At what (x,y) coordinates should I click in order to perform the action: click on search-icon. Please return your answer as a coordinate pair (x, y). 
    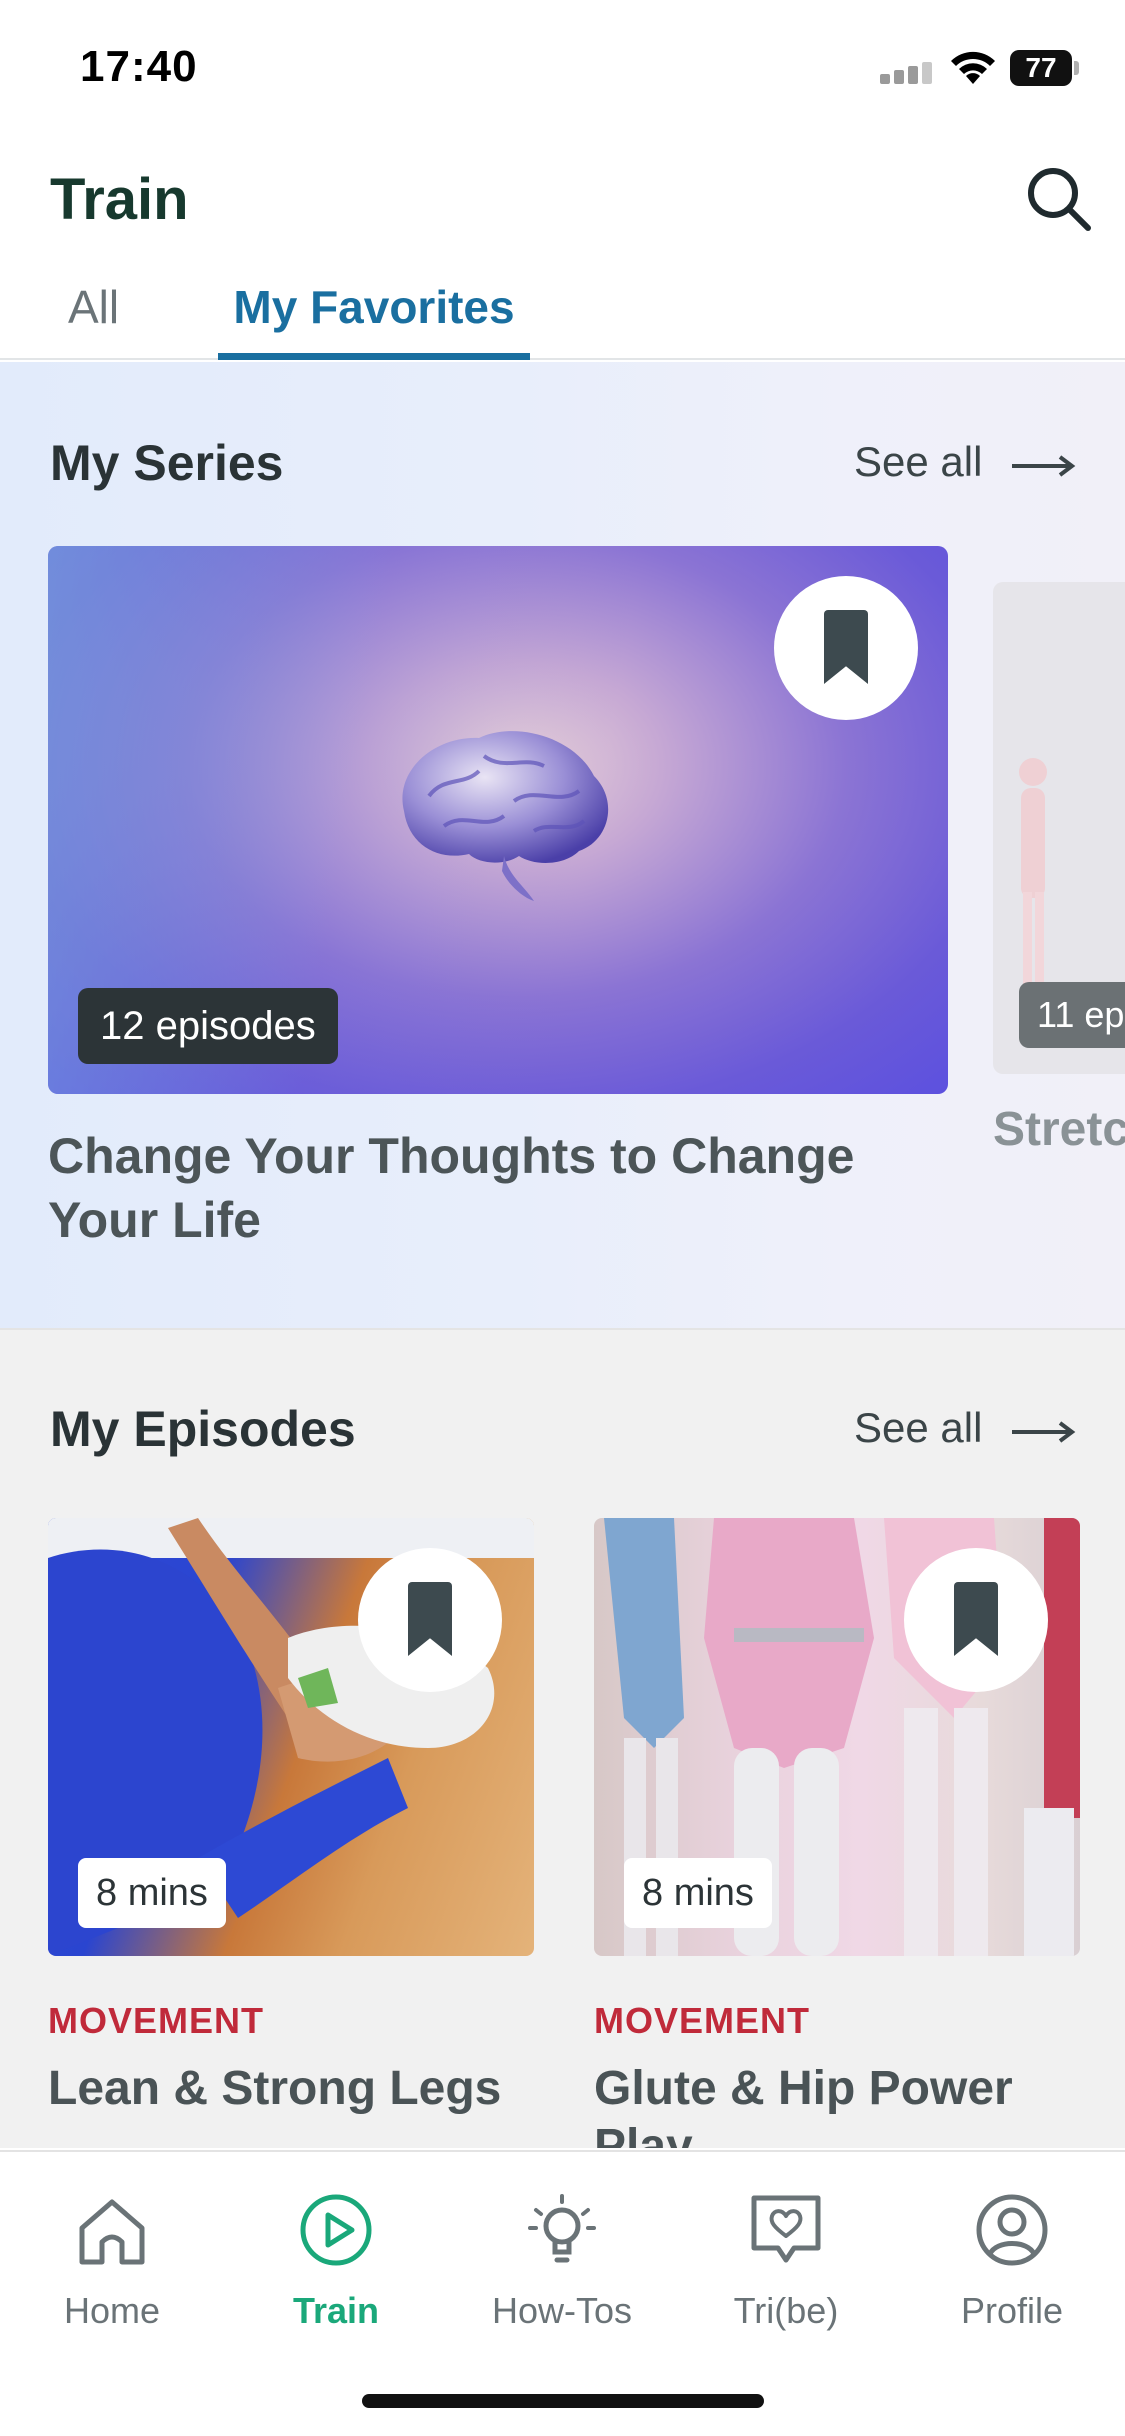
    Looking at the image, I should click on (1059, 199).